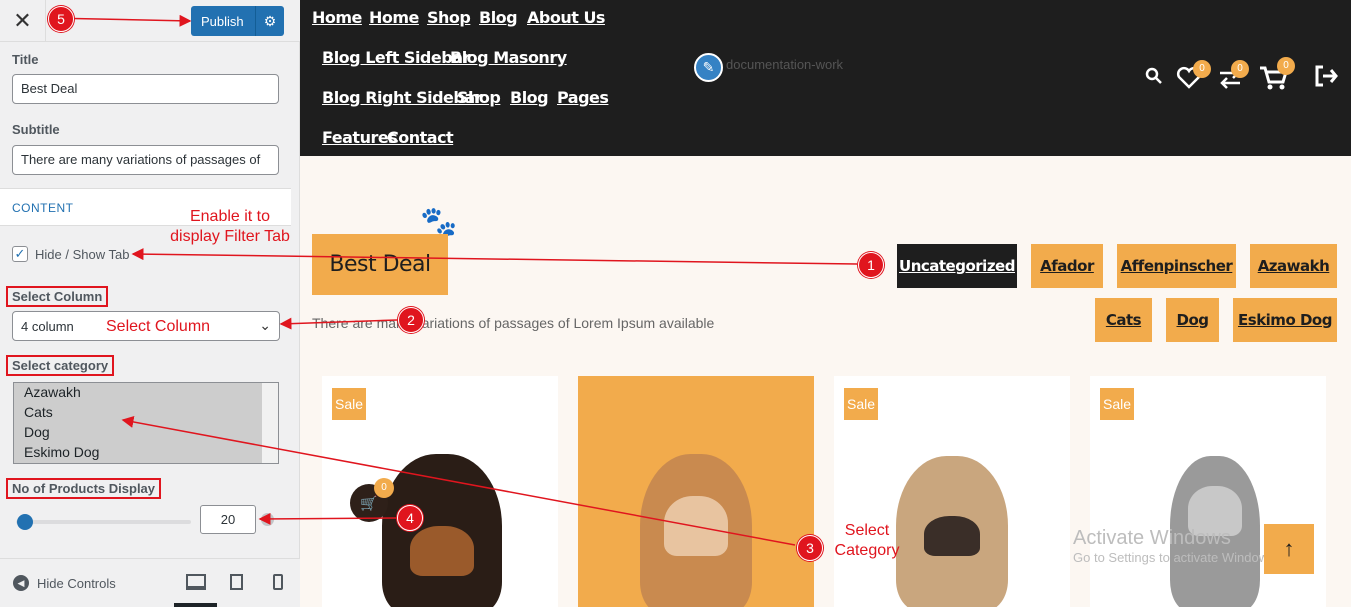 The image size is (1351, 607). Describe the element at coordinates (270, 21) in the screenshot. I see `gear-icon: ⚙` at that location.